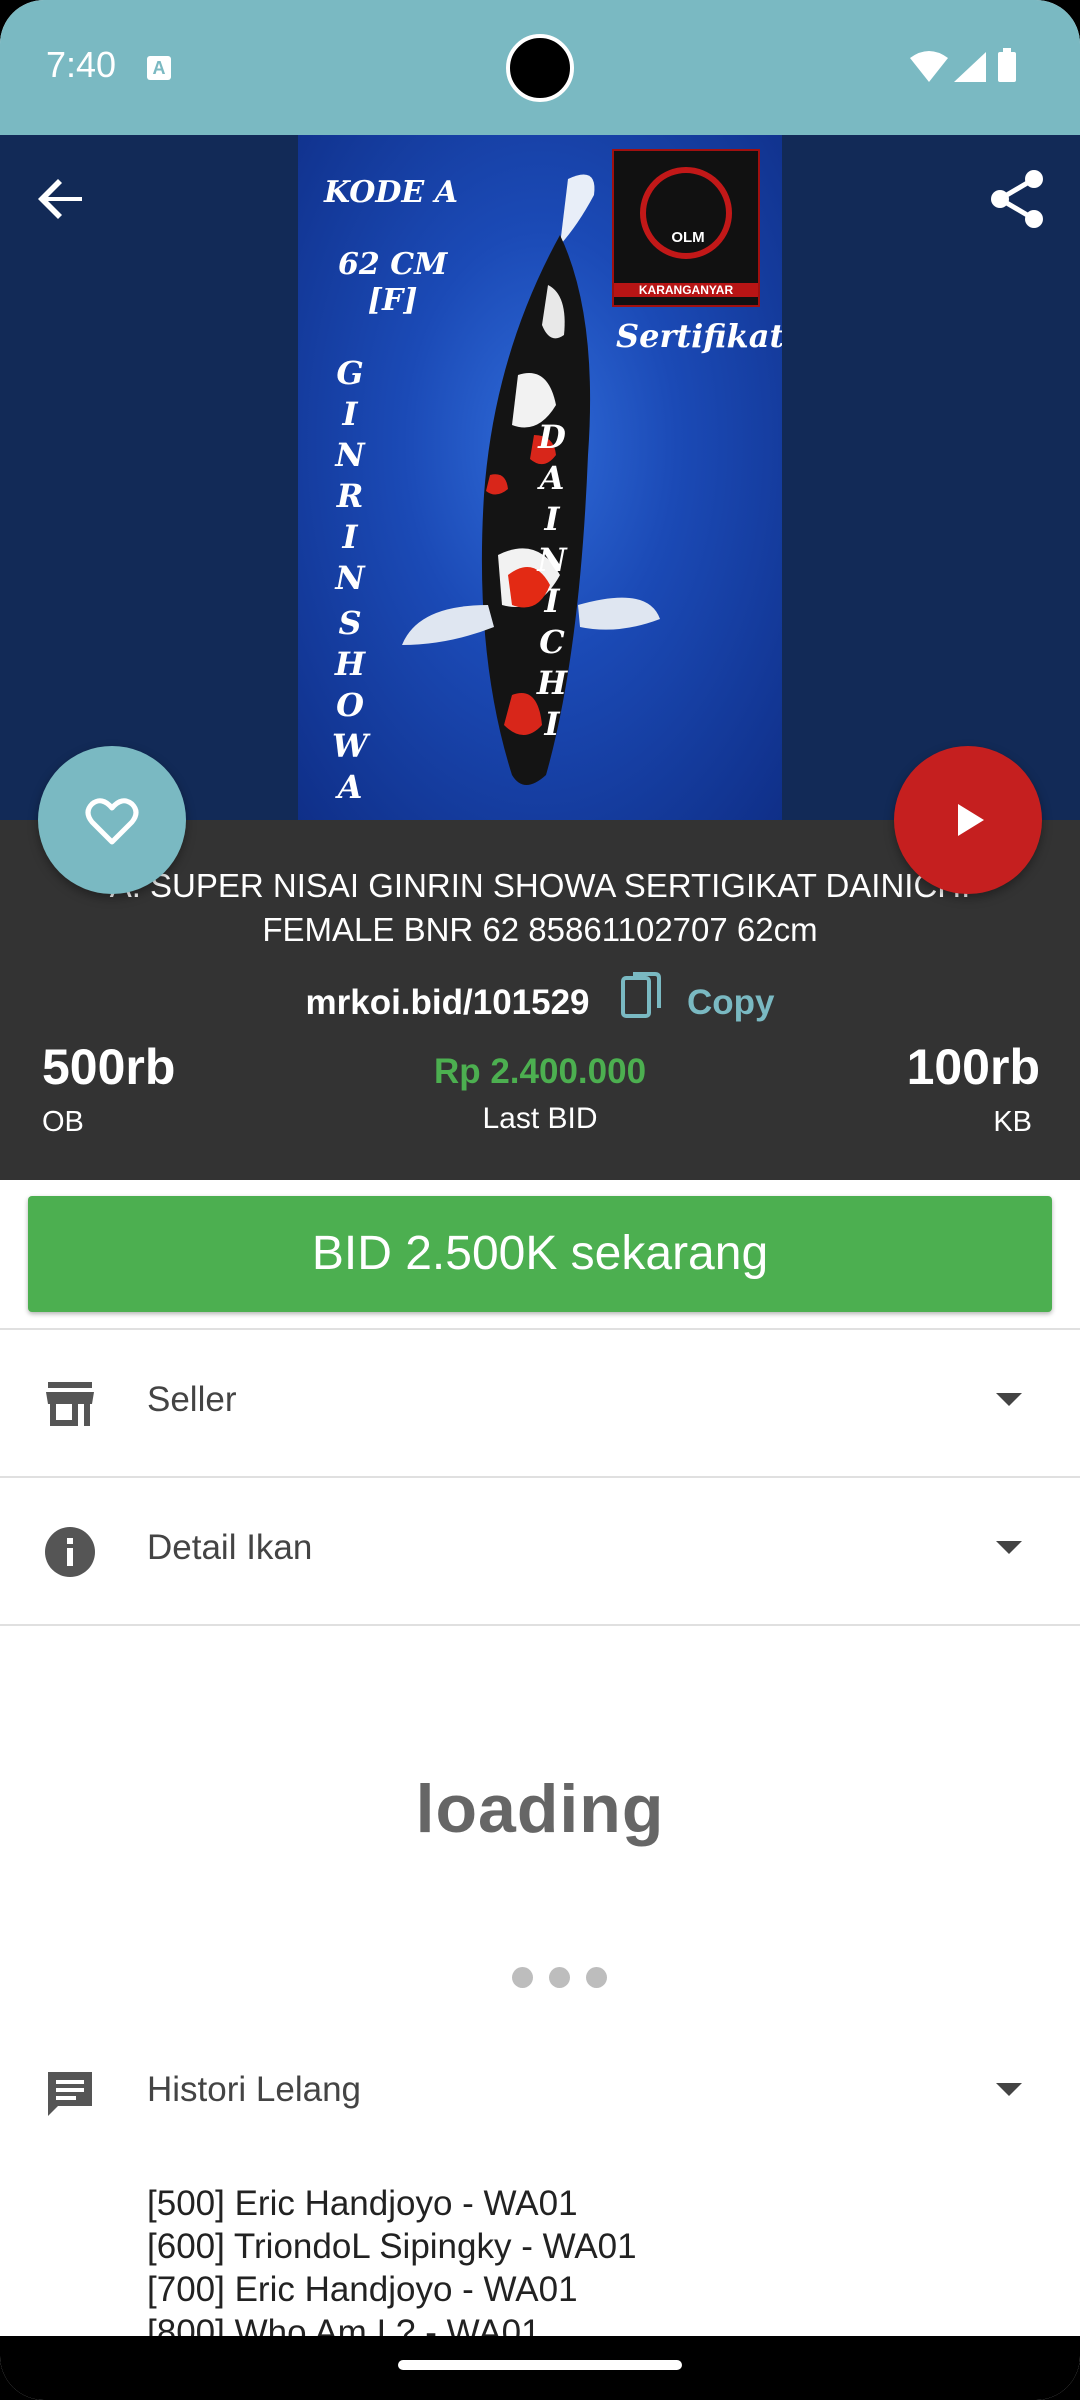 Image resolution: width=1080 pixels, height=2400 pixels. Describe the element at coordinates (70, 1552) in the screenshot. I see `info-icon` at that location.